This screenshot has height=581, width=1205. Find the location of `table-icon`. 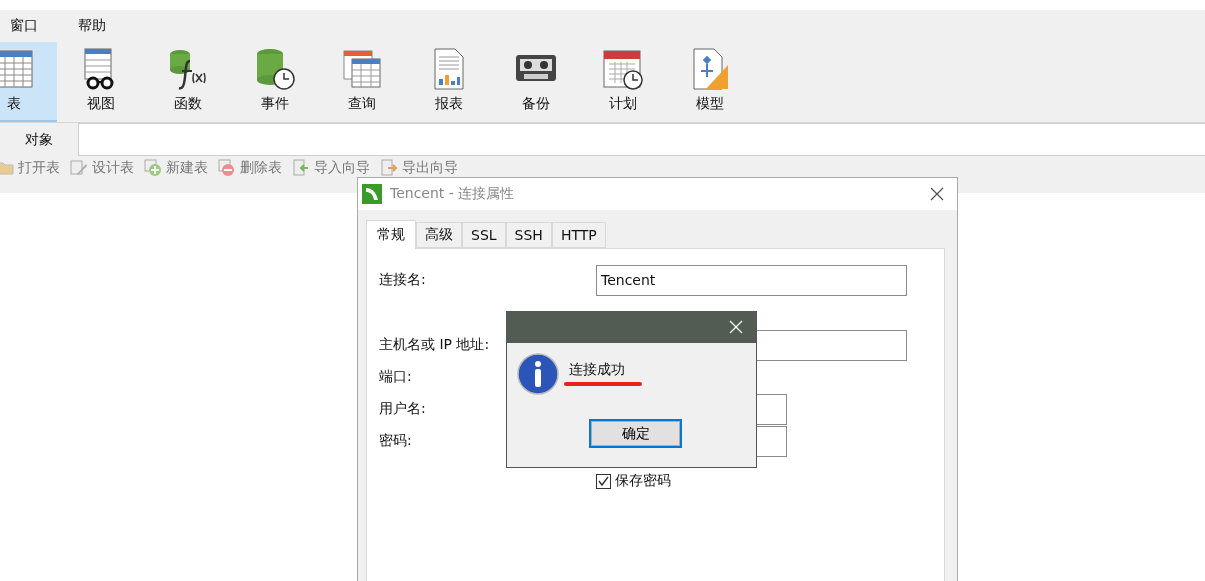

table-icon is located at coordinates (18, 69).